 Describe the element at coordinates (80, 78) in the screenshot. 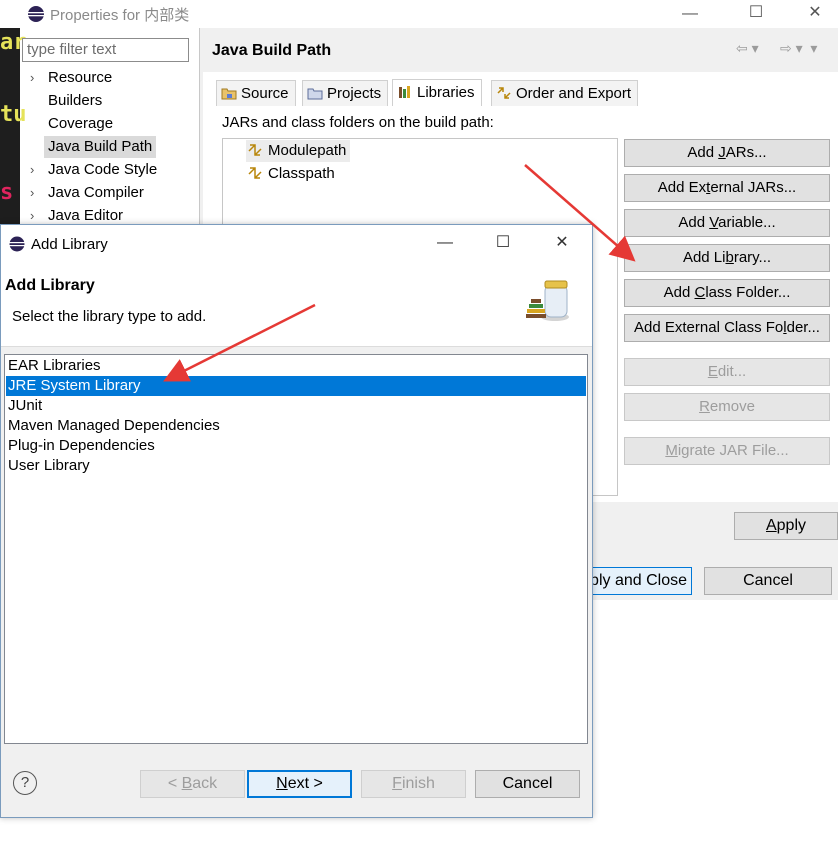

I see `nav-item-resource: Resource` at that location.